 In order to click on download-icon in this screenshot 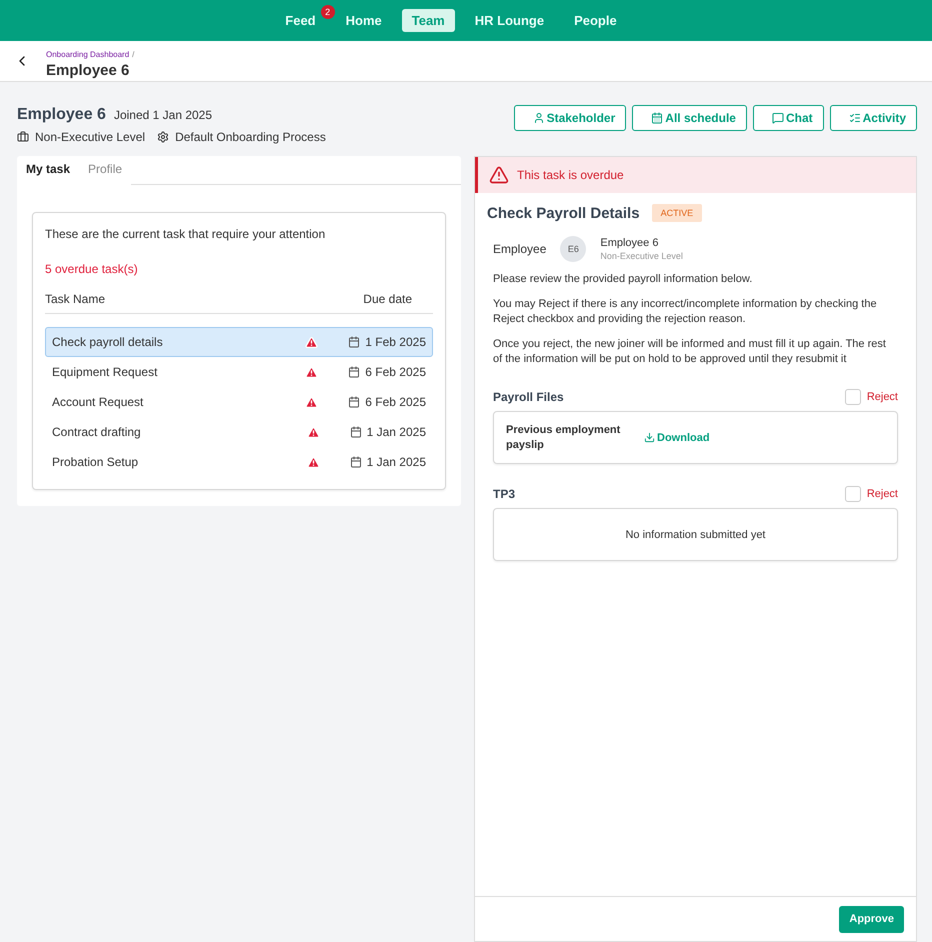, I will do `click(649, 437)`.